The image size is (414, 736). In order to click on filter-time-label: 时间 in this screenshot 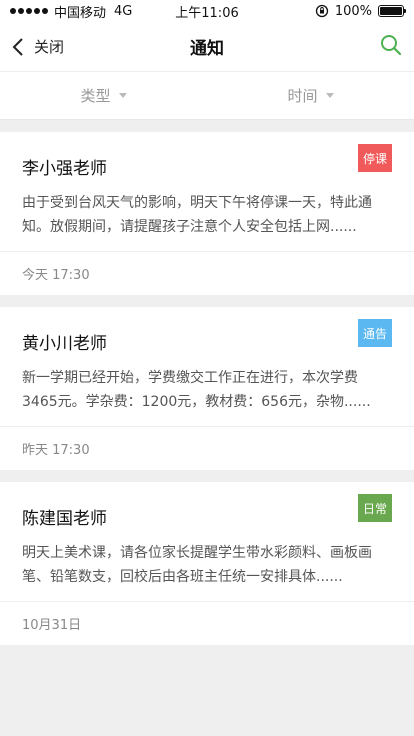, I will do `click(302, 96)`.